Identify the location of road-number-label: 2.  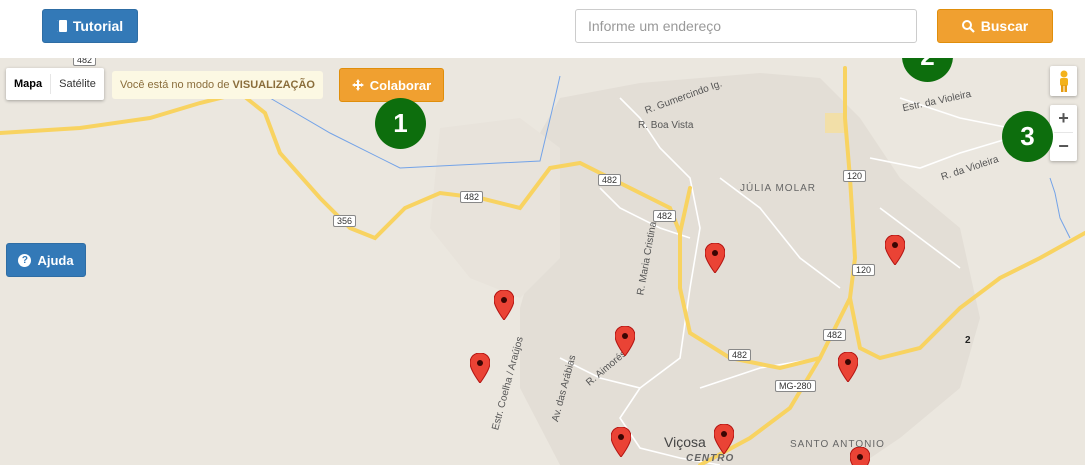
(968, 340).